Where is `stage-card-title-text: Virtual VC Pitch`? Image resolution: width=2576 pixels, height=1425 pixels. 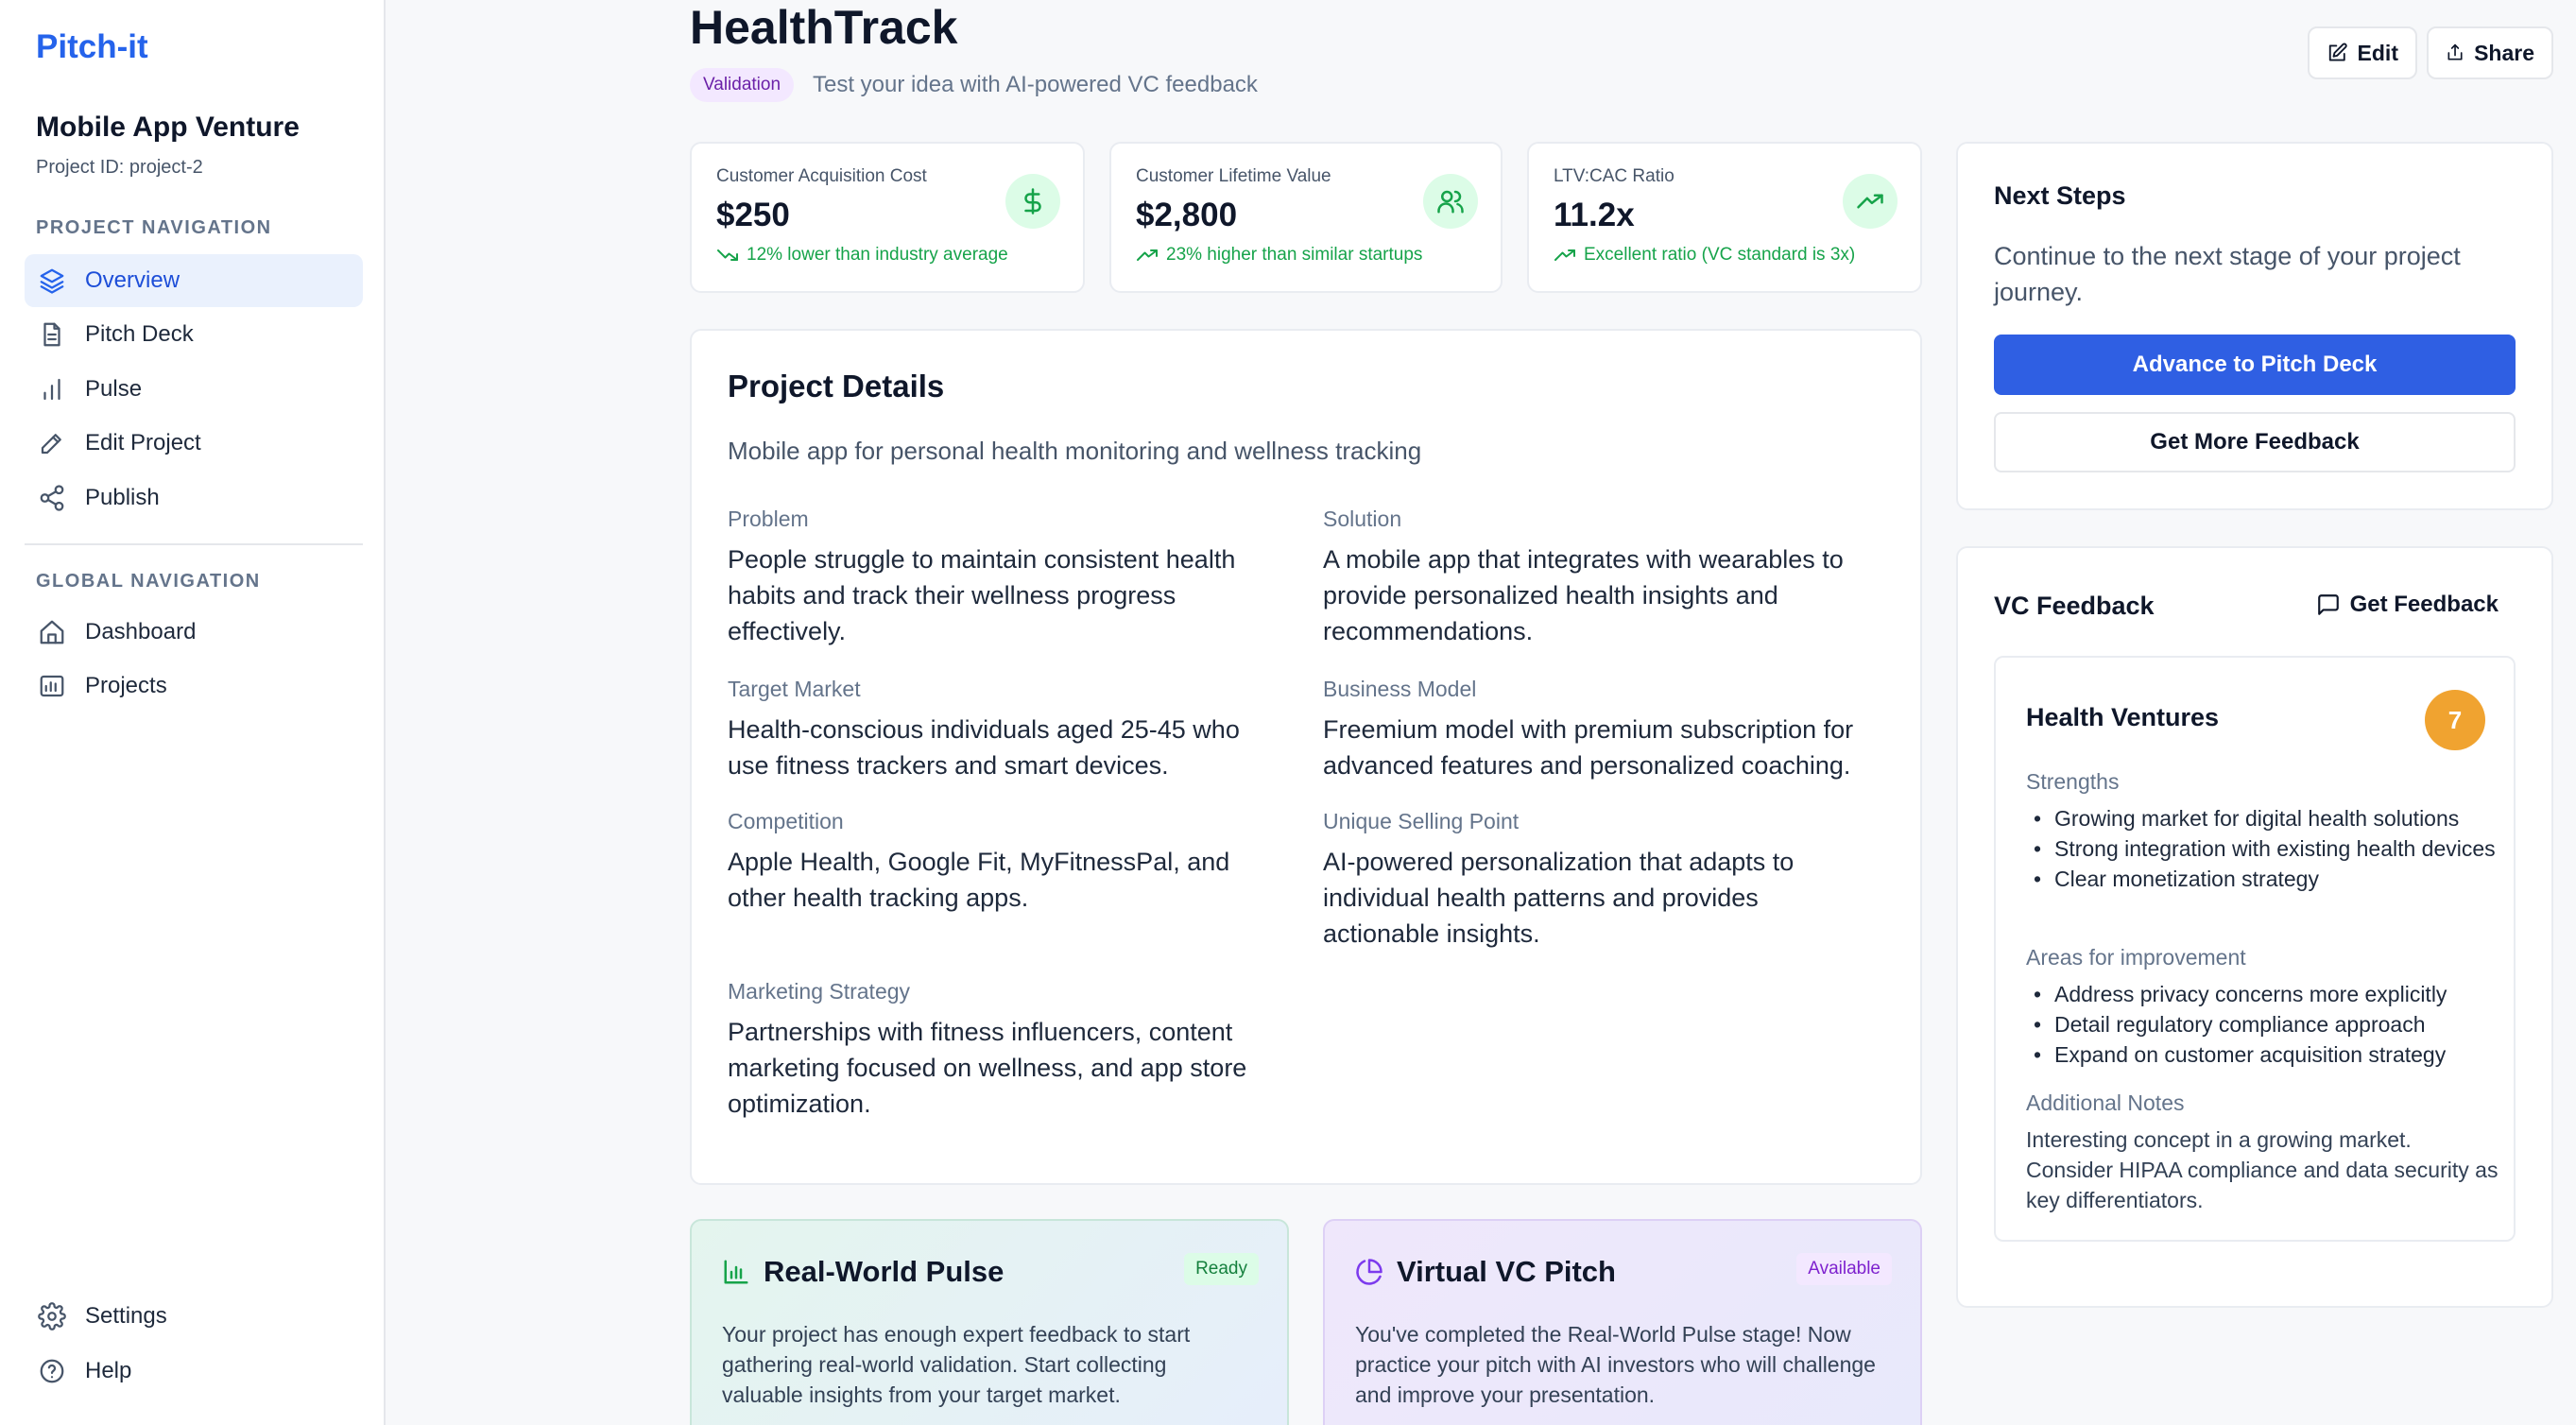 stage-card-title-text: Virtual VC Pitch is located at coordinates (1506, 1272).